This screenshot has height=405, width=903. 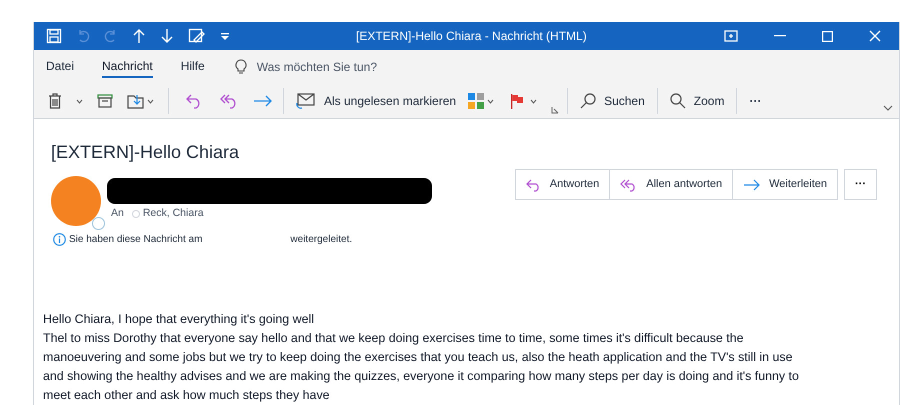 What do you see at coordinates (167, 36) in the screenshot?
I see `down-arrow-icon` at bounding box center [167, 36].